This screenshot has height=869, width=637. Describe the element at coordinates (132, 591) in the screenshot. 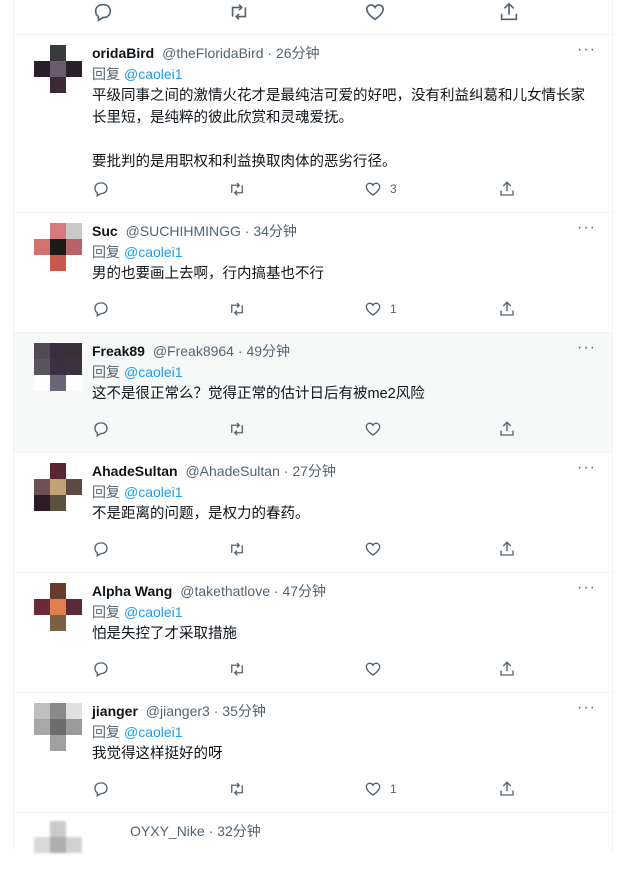

I see `display-name: Alpha Wang` at that location.